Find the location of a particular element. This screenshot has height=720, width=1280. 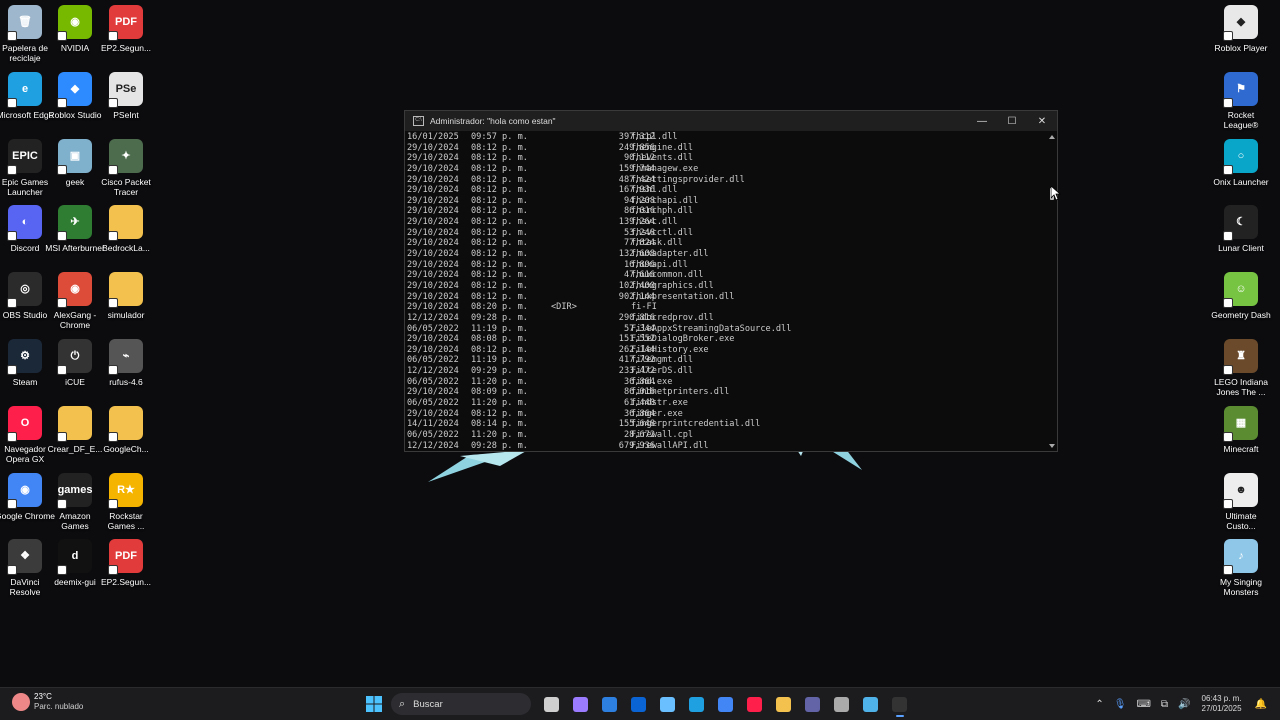

notification-bell-icon: 🔔 is located at coordinates (1261, 704).